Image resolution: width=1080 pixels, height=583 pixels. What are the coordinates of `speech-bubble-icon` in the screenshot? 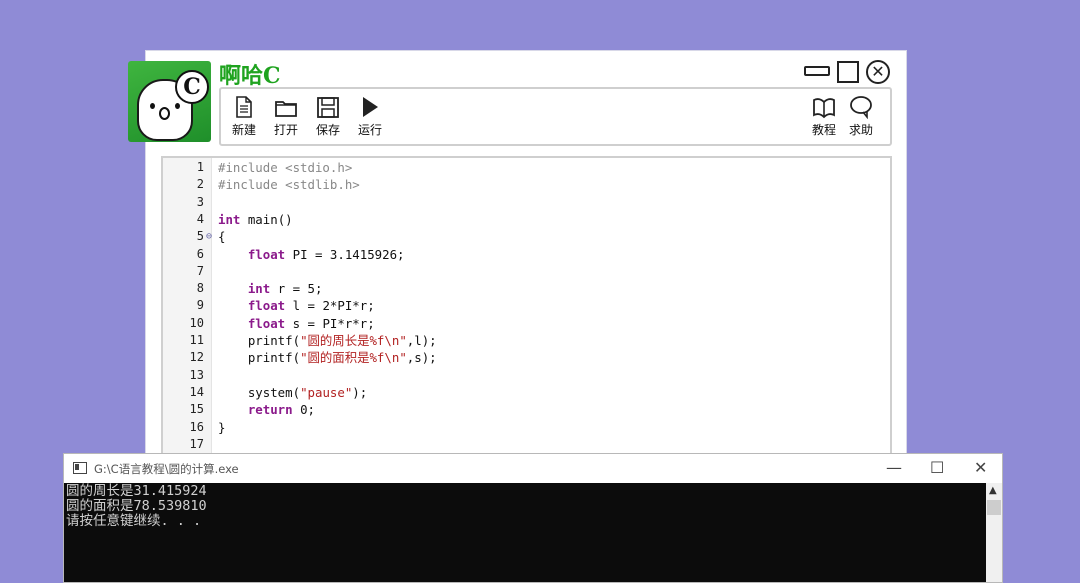 It's located at (861, 107).